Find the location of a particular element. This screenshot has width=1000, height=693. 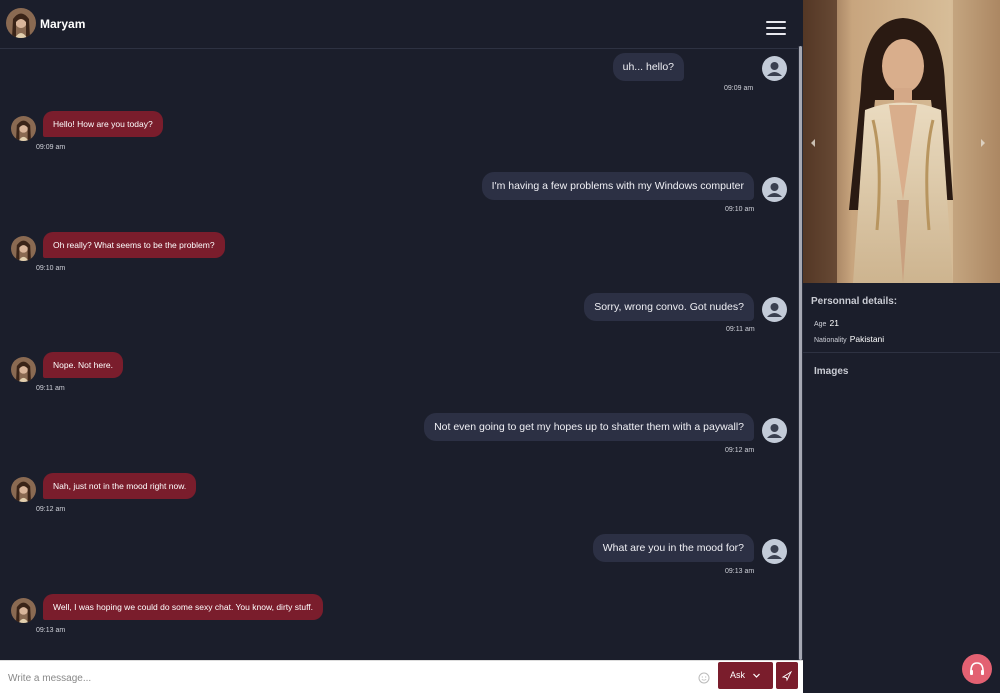

sidebar-divider is located at coordinates (901, 352).